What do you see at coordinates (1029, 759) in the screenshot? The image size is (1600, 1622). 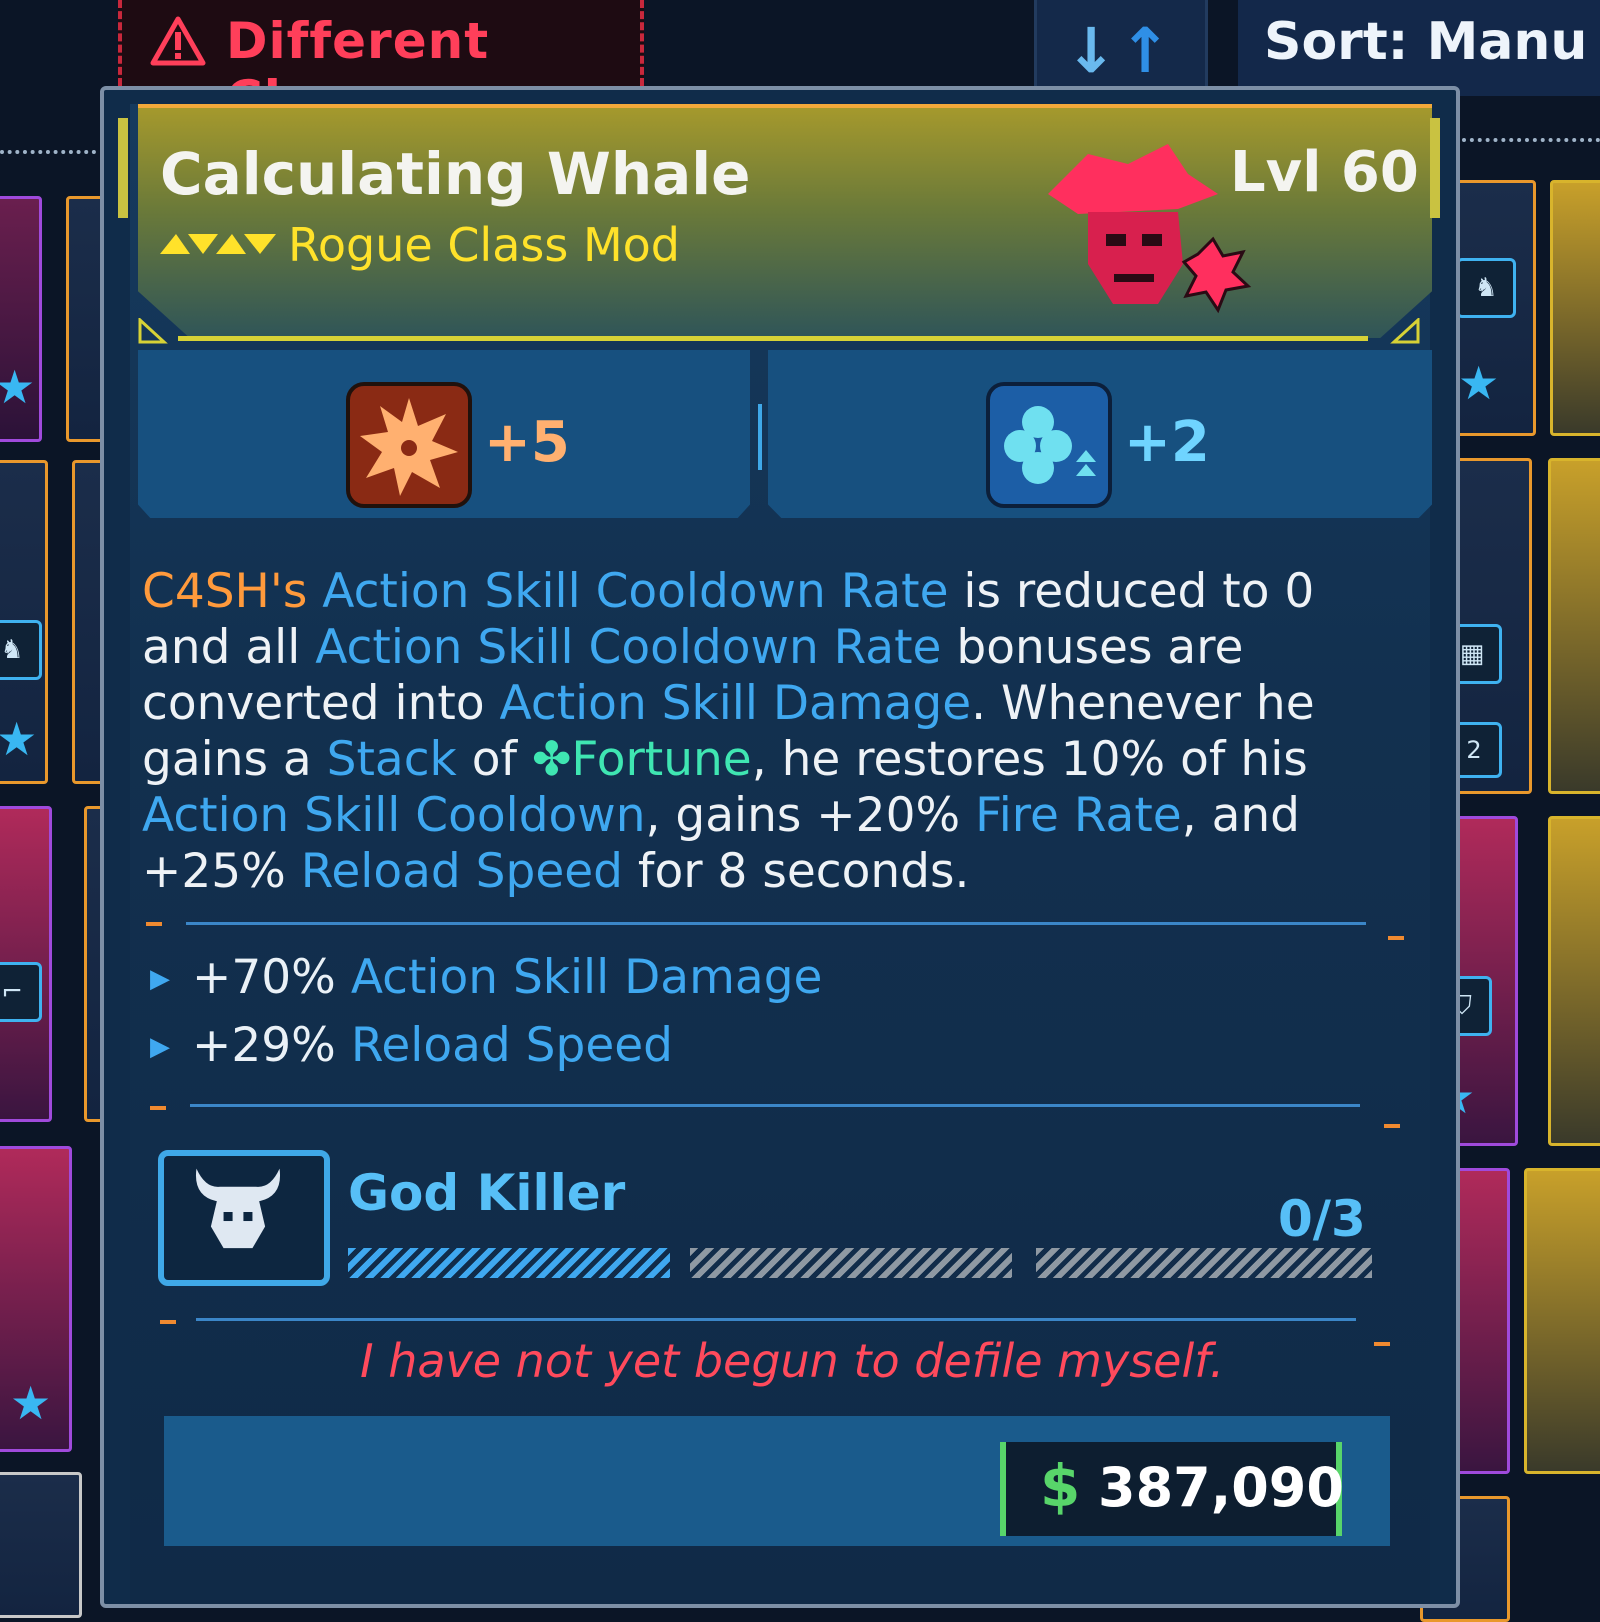 I see `description-text: , he restores 10% of his` at bounding box center [1029, 759].